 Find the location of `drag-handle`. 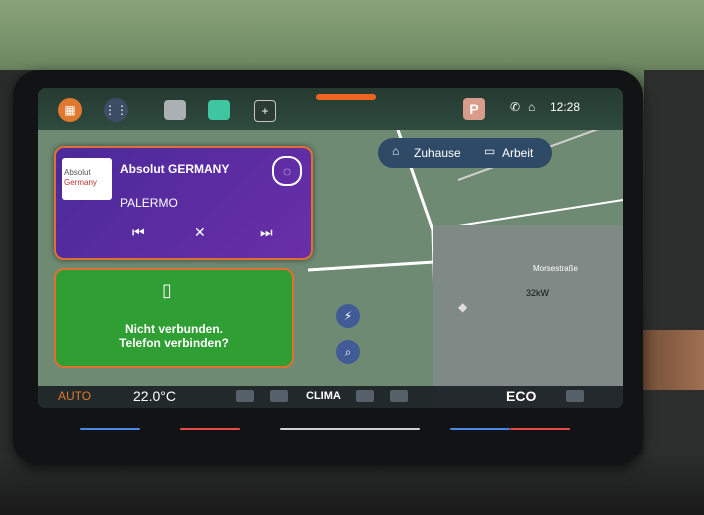

drag-handle is located at coordinates (346, 97).